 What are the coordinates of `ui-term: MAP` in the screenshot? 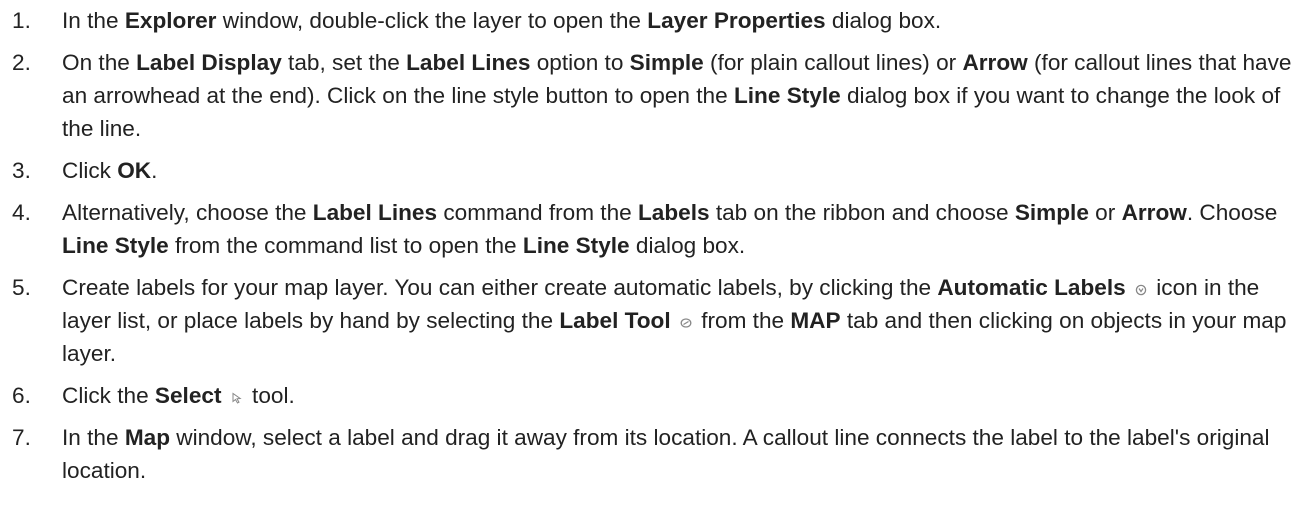 It's located at (815, 320).